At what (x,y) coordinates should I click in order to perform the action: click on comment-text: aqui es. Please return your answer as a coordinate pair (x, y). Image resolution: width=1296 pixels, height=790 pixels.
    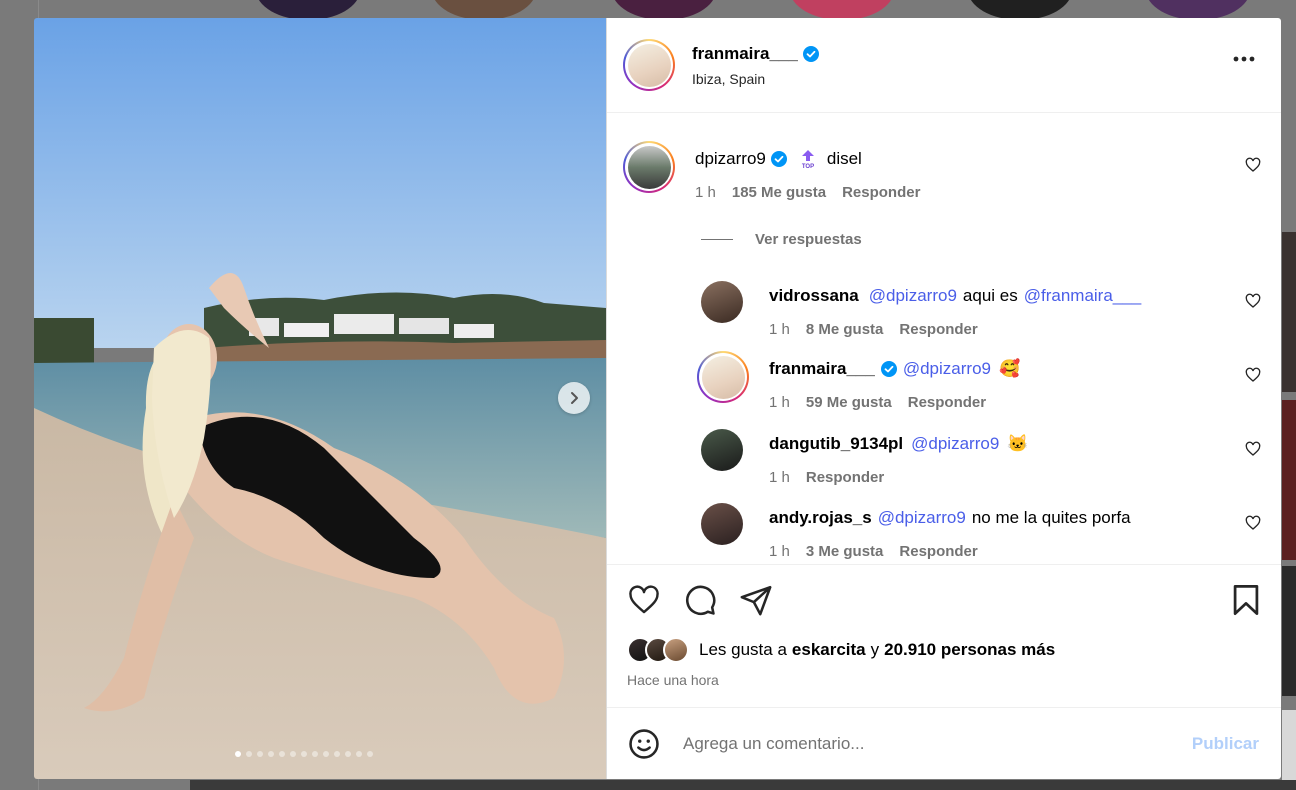
    Looking at the image, I should click on (990, 295).